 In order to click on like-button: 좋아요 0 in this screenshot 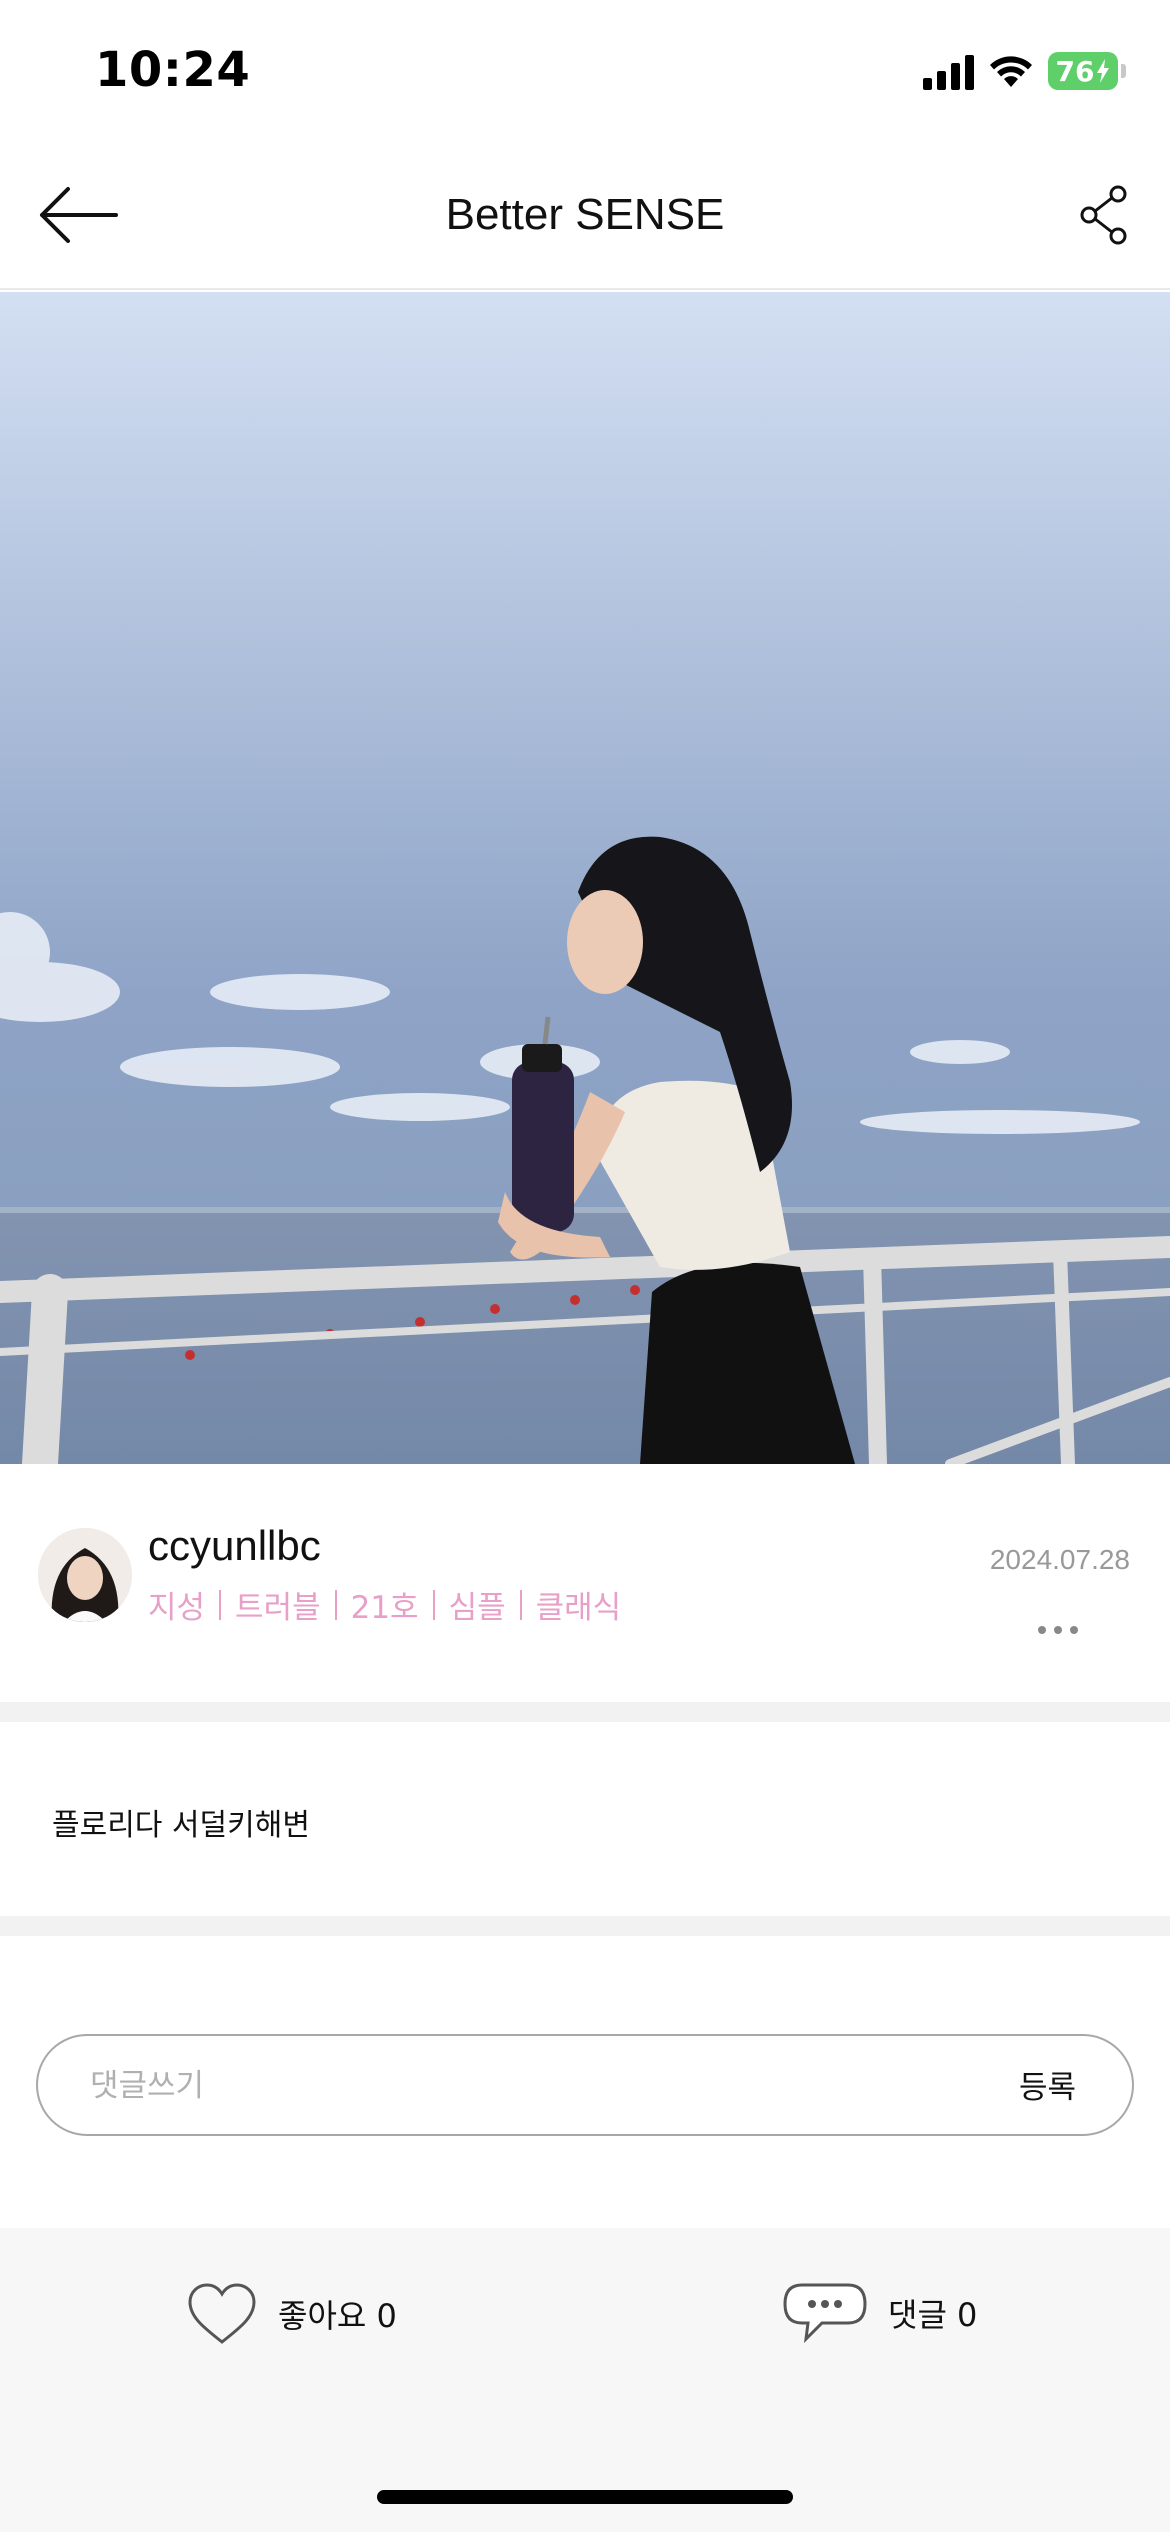, I will do `click(291, 2314)`.